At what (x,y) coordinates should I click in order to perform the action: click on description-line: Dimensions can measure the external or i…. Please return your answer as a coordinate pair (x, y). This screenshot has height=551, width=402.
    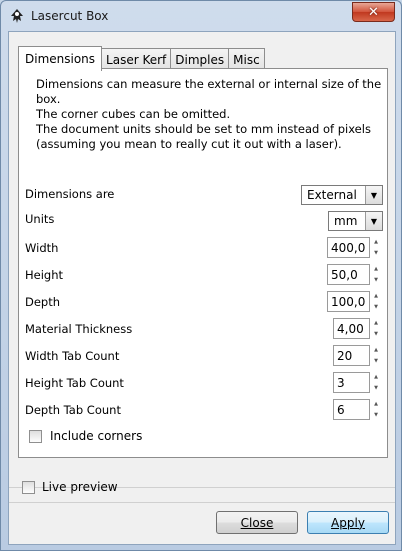
    Looking at the image, I should click on (209, 91).